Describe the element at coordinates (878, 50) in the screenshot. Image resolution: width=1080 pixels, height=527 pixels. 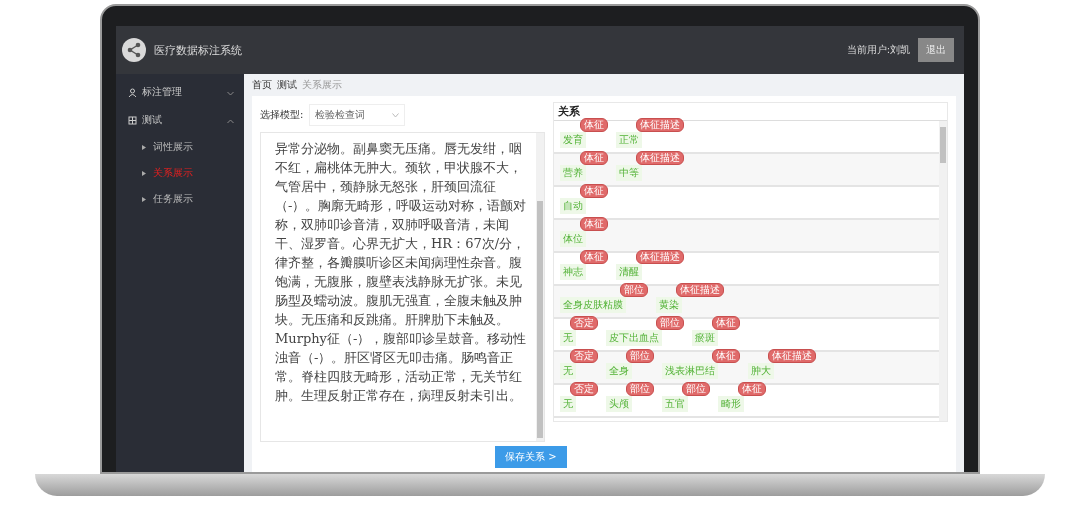
I see `current-user: 当前用户:刘凯` at that location.